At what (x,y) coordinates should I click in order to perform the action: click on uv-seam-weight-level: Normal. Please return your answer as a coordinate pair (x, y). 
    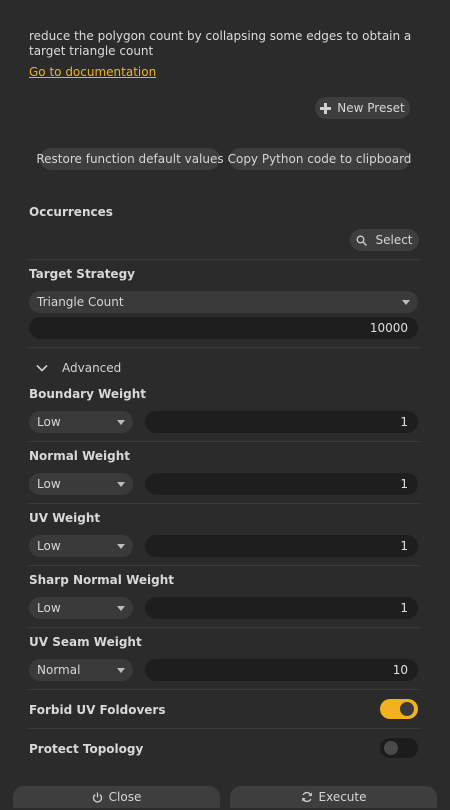
    Looking at the image, I should click on (59, 670).